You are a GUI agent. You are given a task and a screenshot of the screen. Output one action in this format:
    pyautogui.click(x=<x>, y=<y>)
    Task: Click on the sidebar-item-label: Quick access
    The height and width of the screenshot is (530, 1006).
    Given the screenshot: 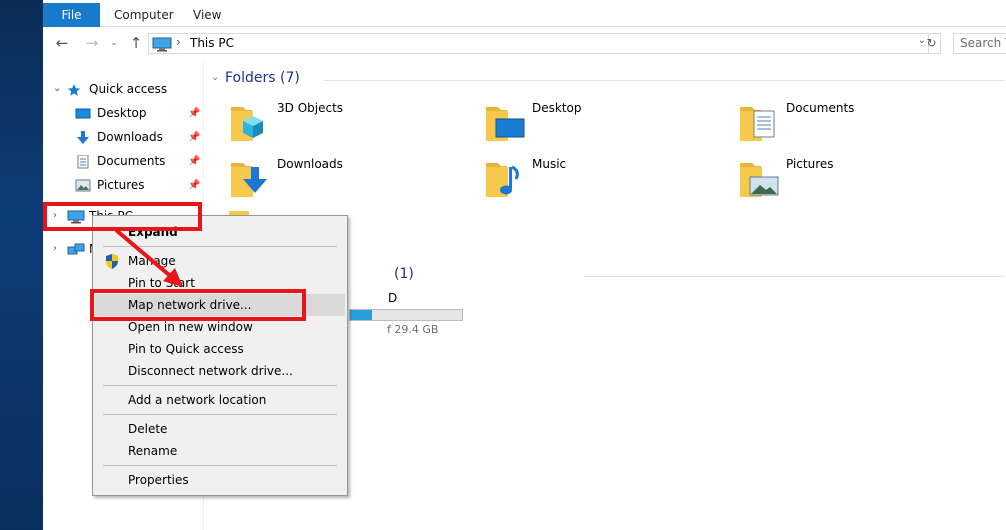 What is the action you would take?
    pyautogui.click(x=128, y=89)
    